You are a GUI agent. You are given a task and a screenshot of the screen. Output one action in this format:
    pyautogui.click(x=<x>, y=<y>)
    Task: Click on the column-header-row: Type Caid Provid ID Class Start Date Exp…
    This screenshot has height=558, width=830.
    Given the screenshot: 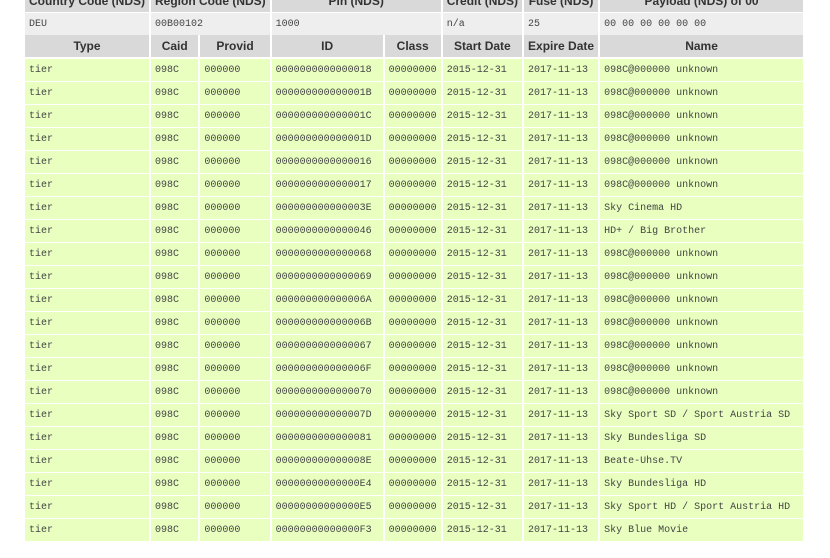 What is the action you would take?
    pyautogui.click(x=414, y=46)
    